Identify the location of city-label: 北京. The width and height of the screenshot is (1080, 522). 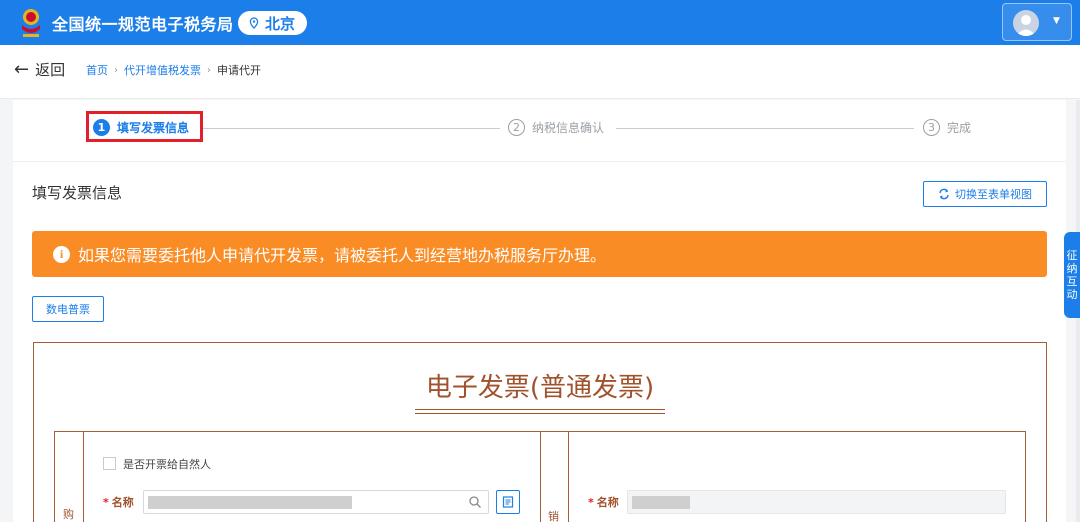
(280, 23).